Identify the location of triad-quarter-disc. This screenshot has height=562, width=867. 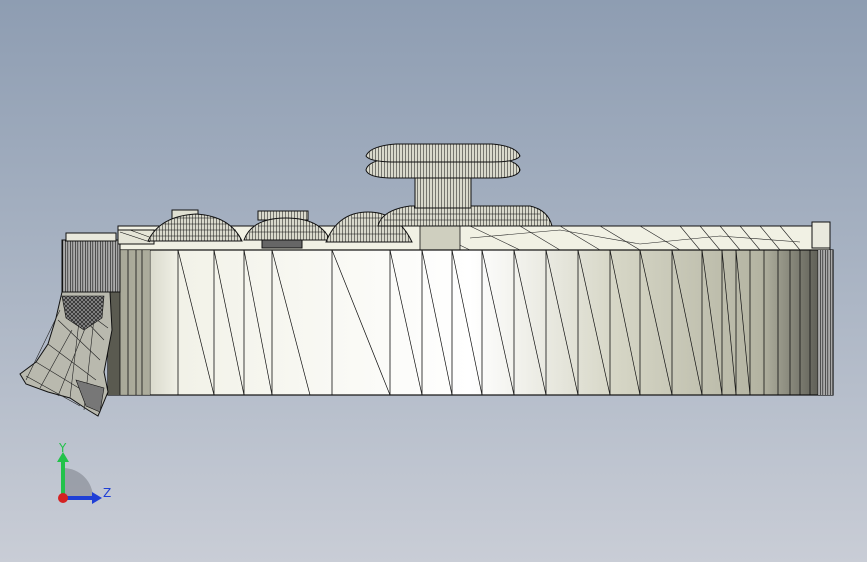
(78, 483).